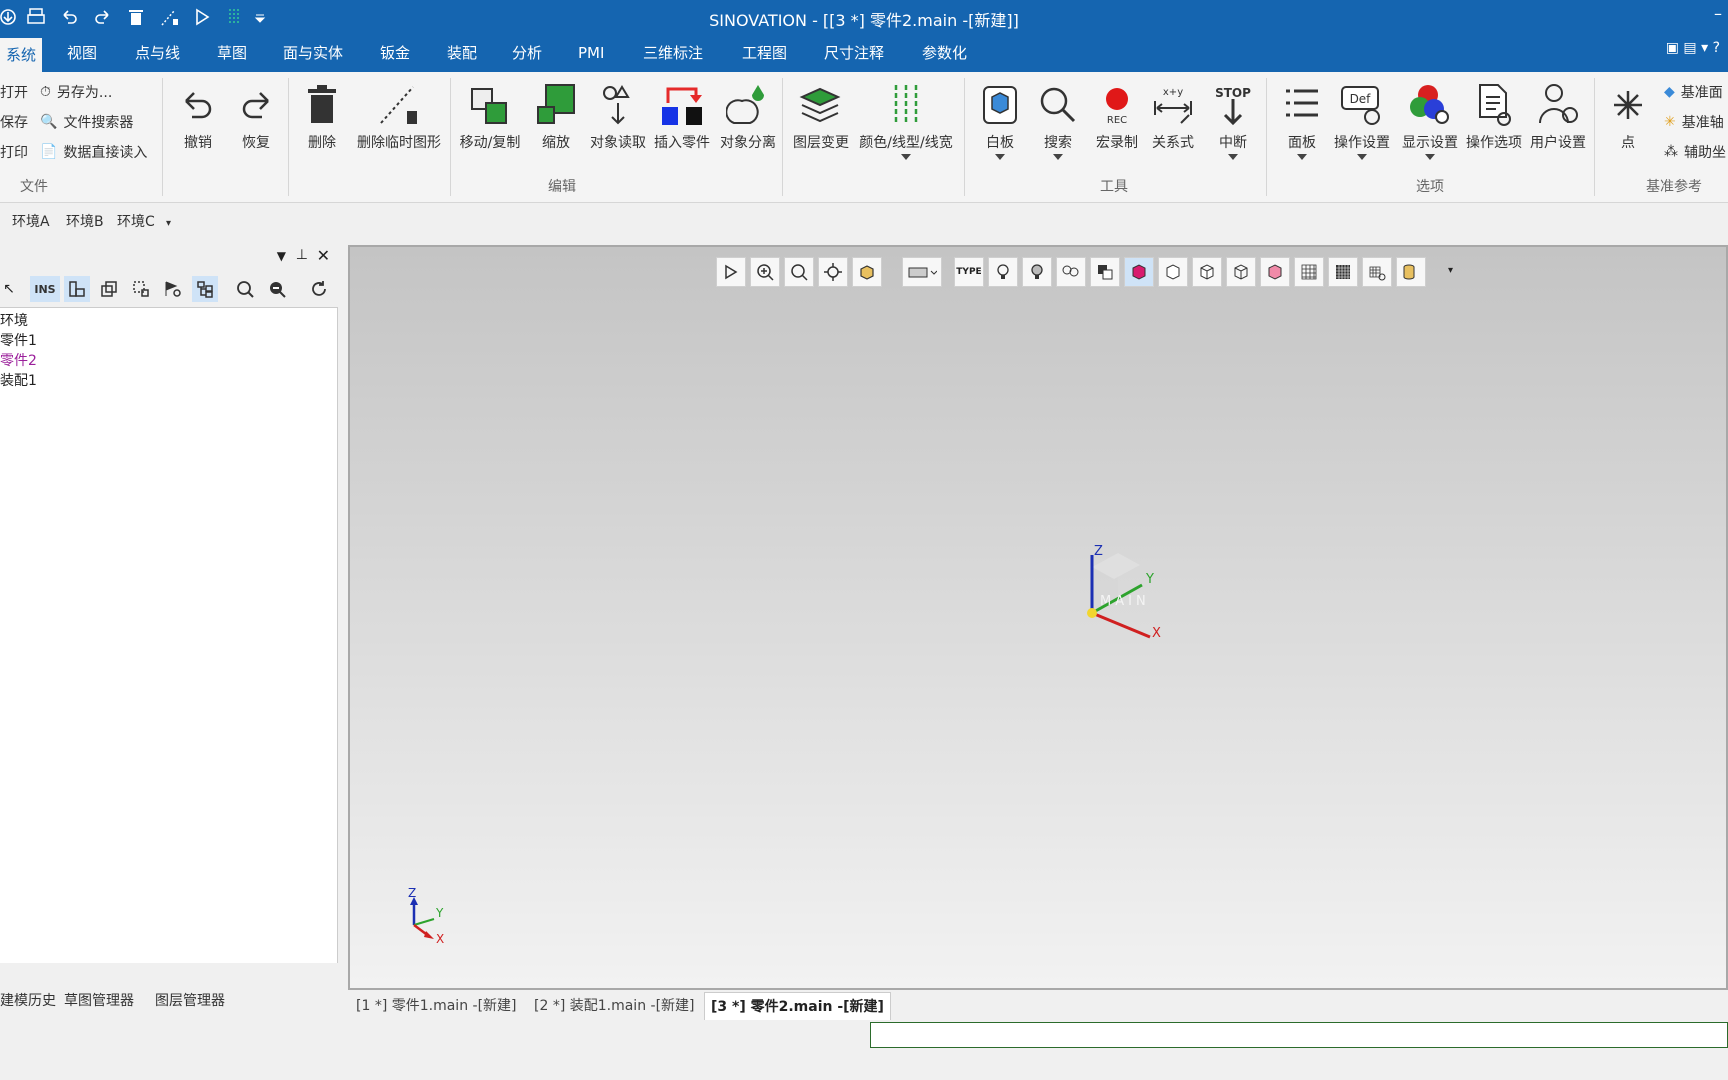 The height and width of the screenshot is (1080, 1728). What do you see at coordinates (319, 289) in the screenshot?
I see `refresh-icon` at bounding box center [319, 289].